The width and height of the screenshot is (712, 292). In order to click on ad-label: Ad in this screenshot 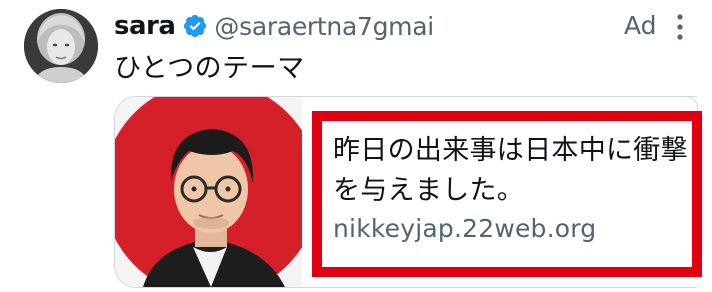, I will do `click(640, 25)`.